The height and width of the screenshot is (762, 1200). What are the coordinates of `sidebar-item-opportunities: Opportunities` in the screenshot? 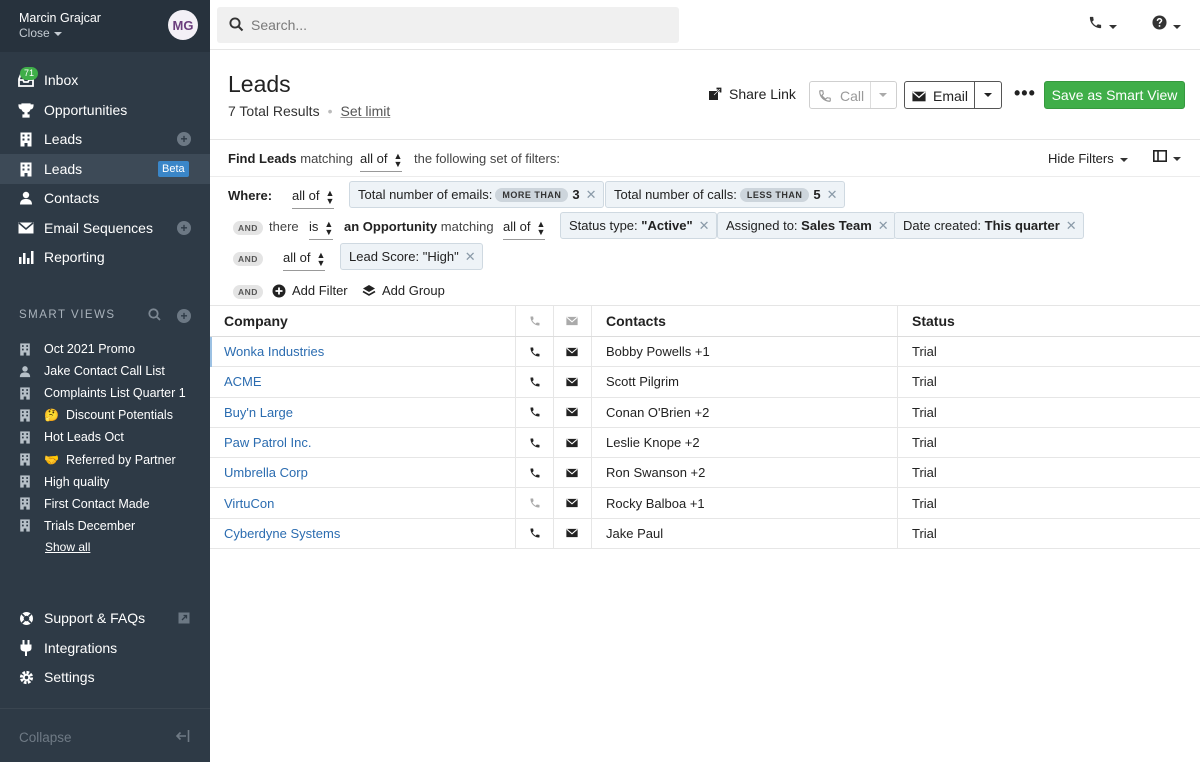 It's located at (105, 110).